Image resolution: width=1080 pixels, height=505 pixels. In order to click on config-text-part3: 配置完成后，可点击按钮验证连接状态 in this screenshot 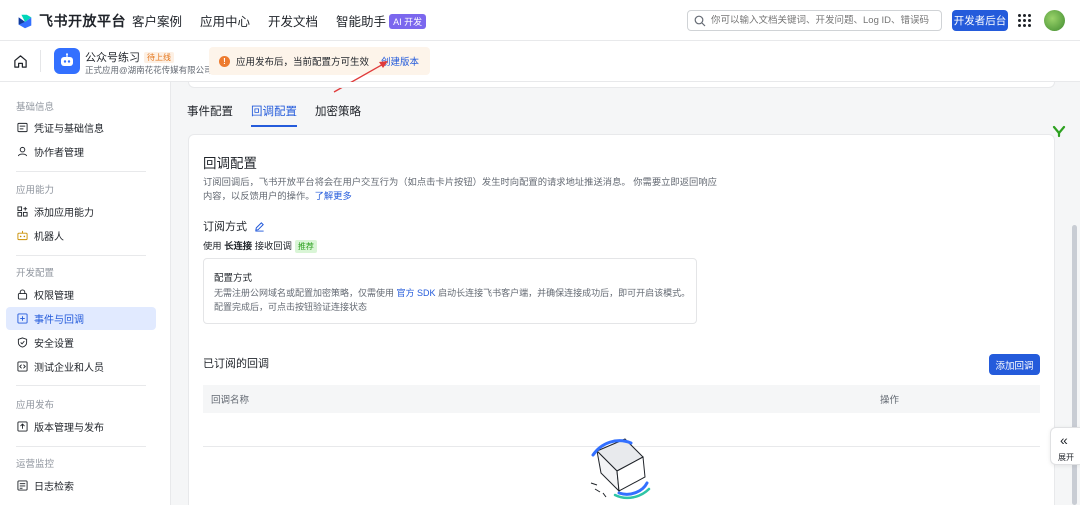, I will do `click(291, 307)`.